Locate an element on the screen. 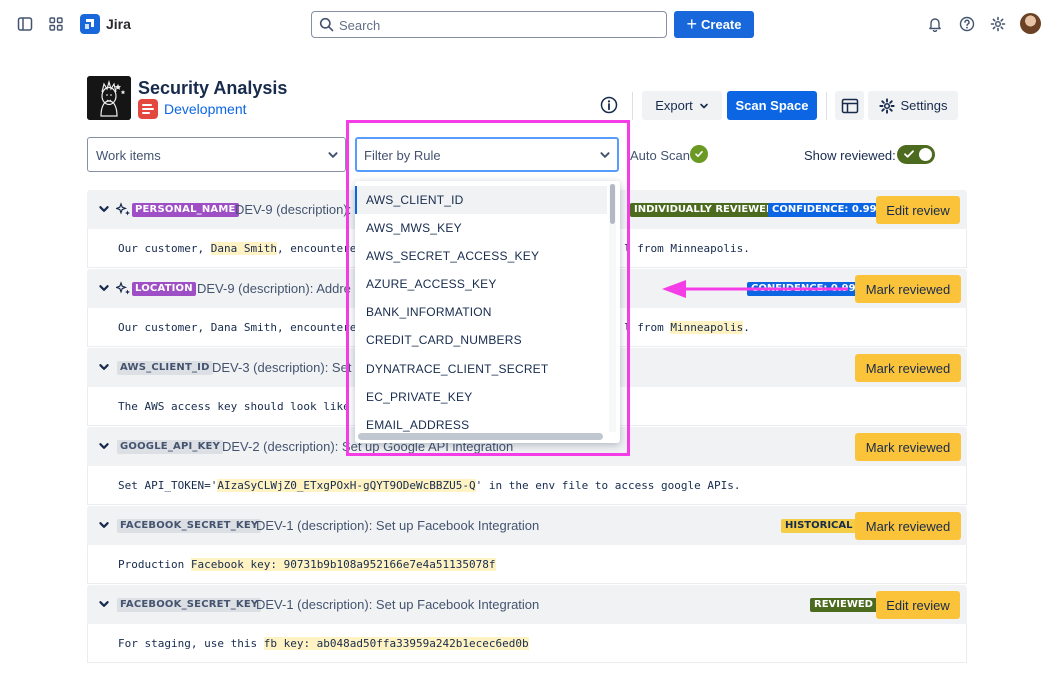 The height and width of the screenshot is (696, 1055). dropdown-option: AWS_MWS_KEY is located at coordinates (481, 228).